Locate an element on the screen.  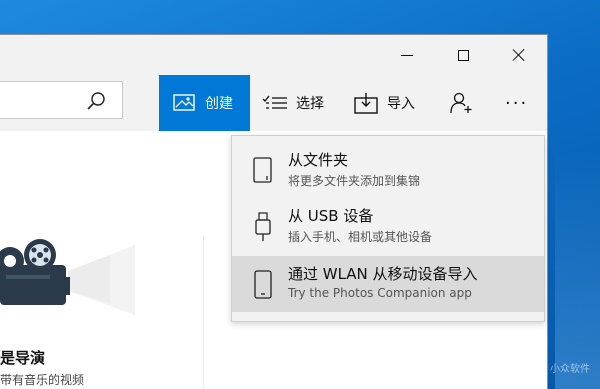
minimize-button is located at coordinates (407, 55).